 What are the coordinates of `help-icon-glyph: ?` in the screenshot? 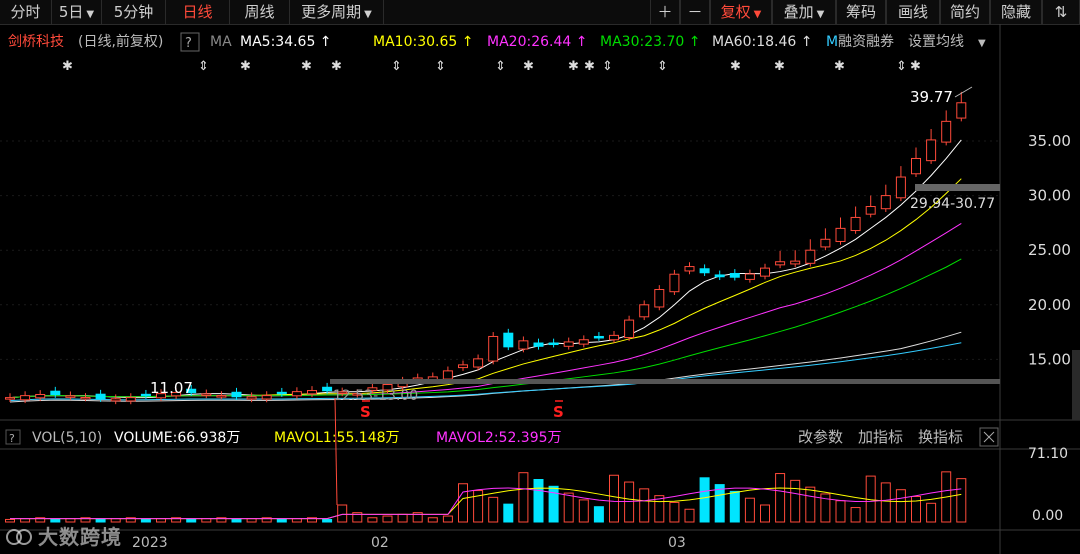 It's located at (188, 43).